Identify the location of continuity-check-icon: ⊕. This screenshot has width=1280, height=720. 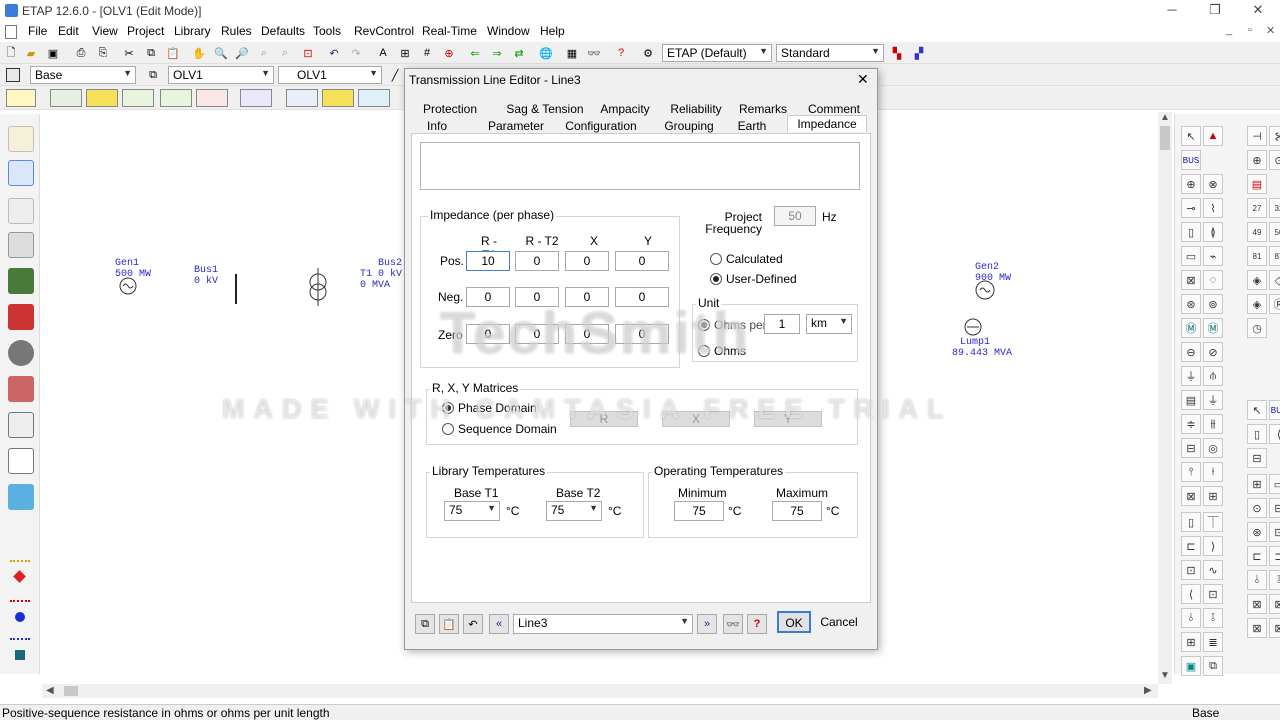
(449, 53).